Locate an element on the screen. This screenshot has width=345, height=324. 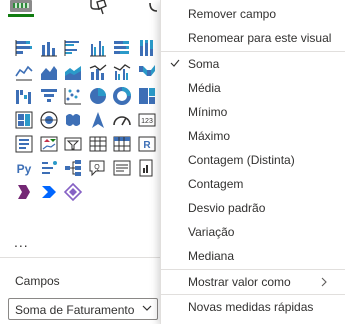
menu-item-variance: Variação is located at coordinates (253, 232).